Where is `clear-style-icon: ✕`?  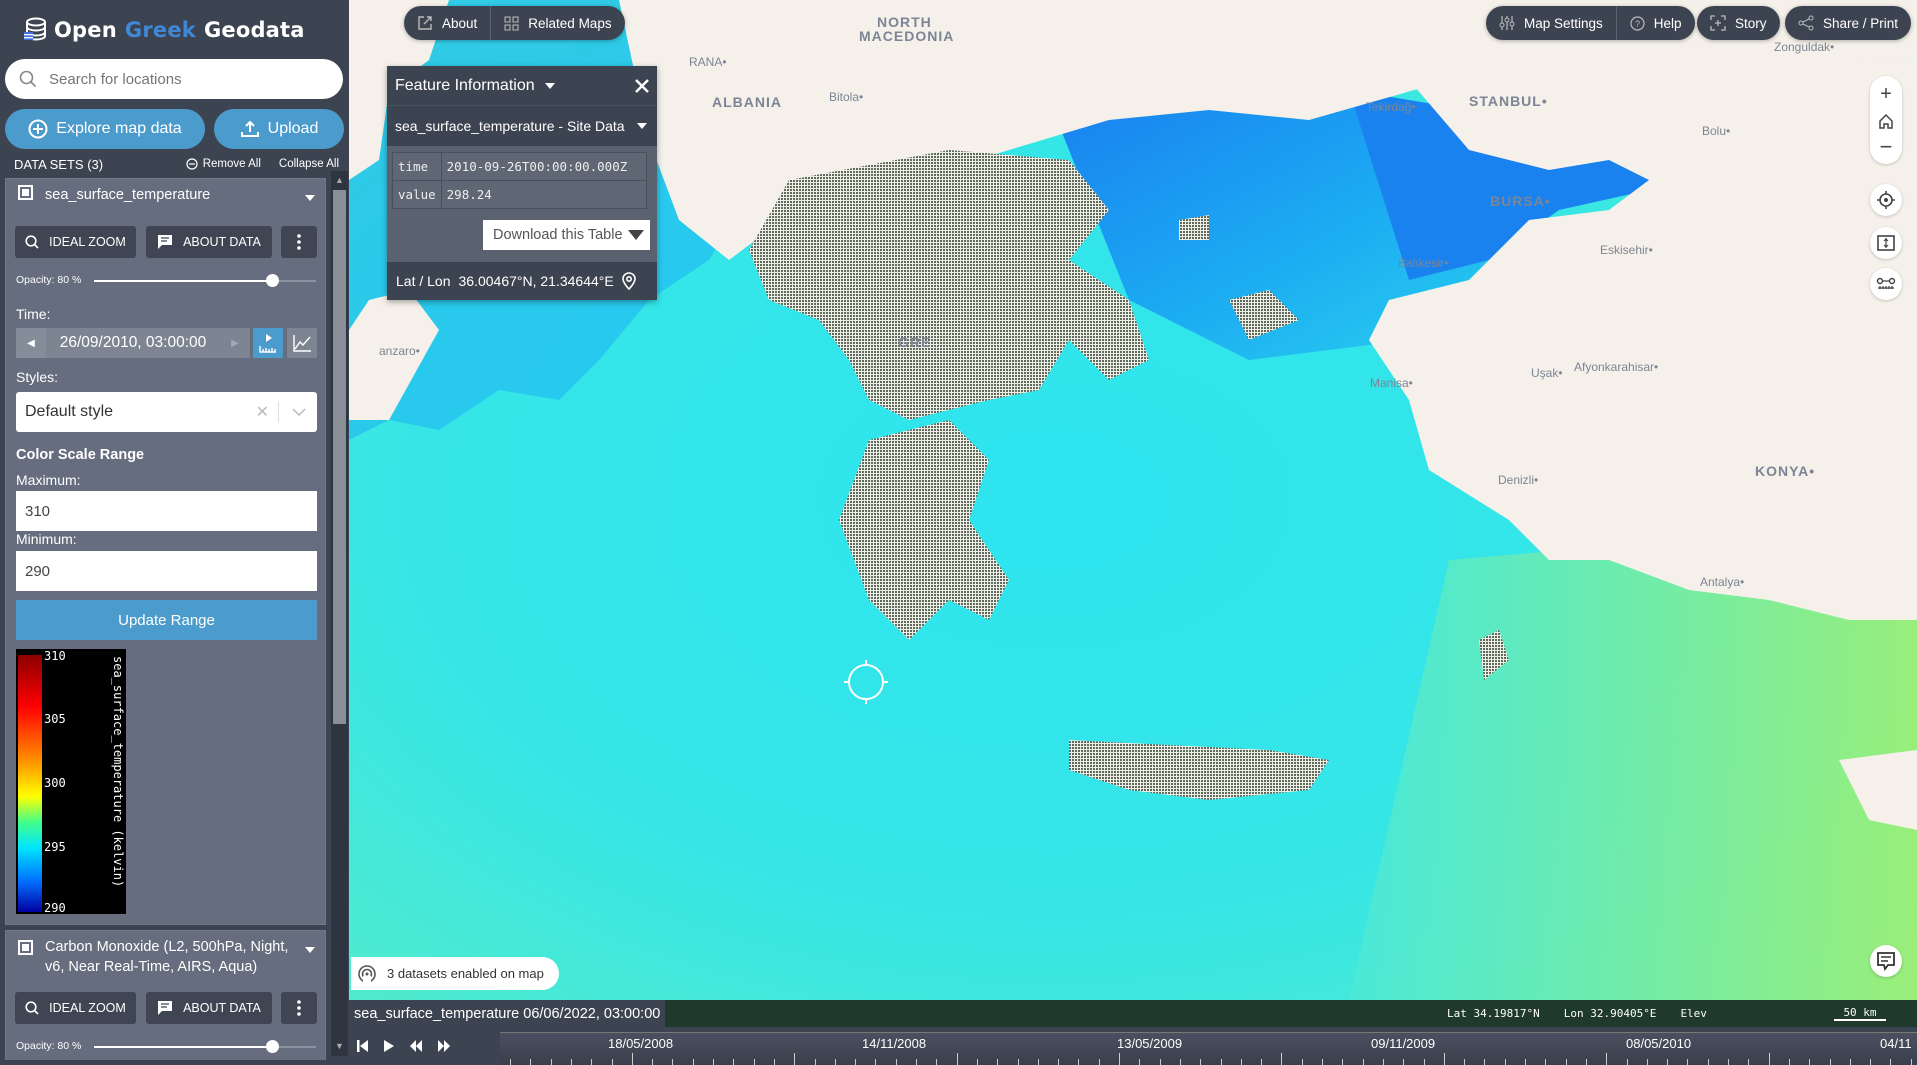 clear-style-icon: ✕ is located at coordinates (262, 412).